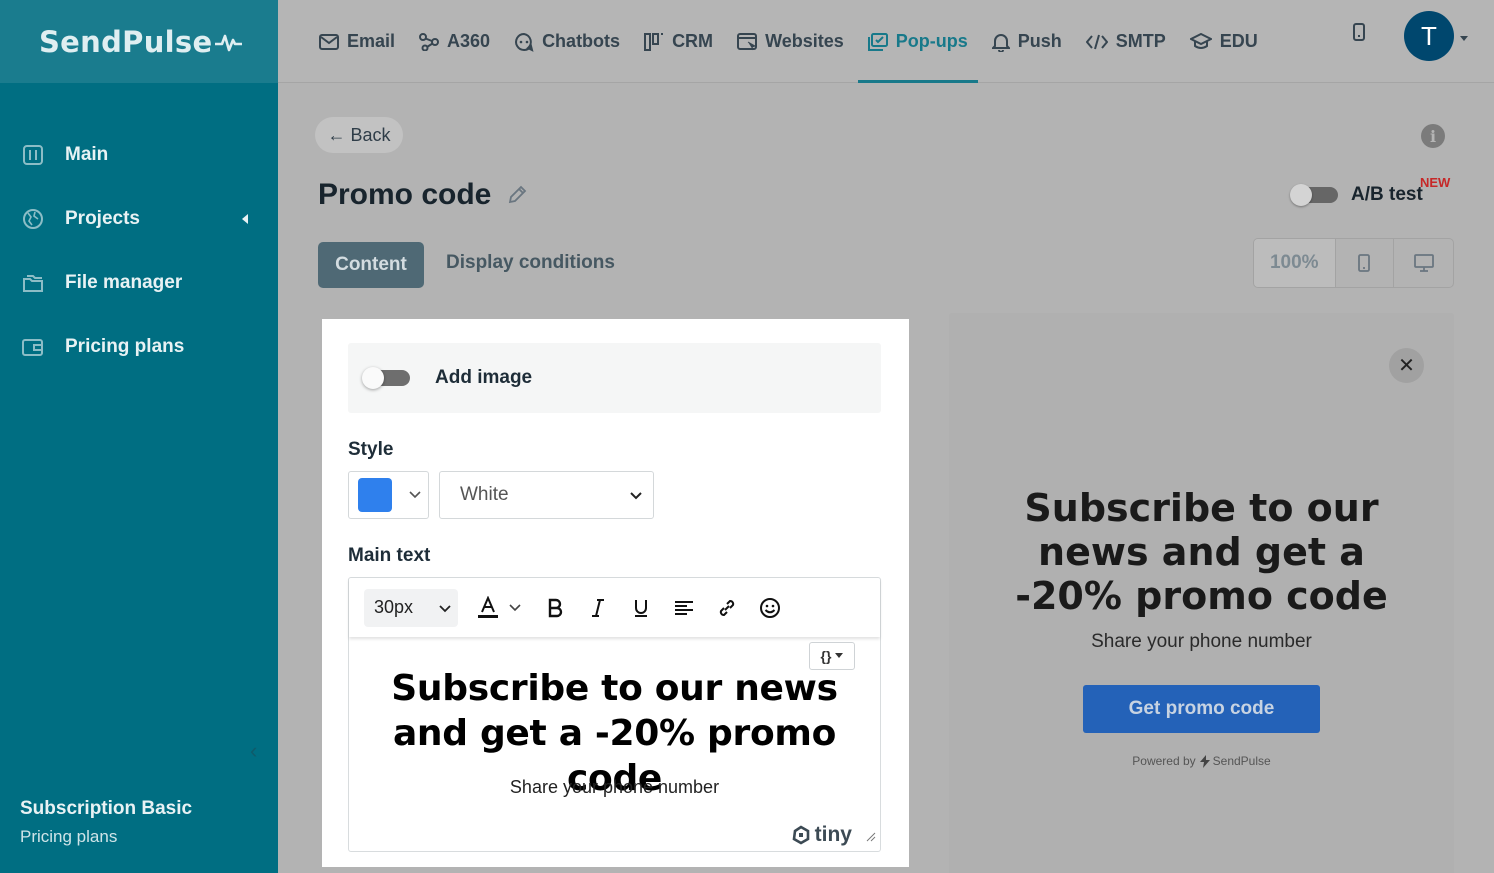  Describe the element at coordinates (102, 218) in the screenshot. I see `sidebar-item-label: Projects` at that location.